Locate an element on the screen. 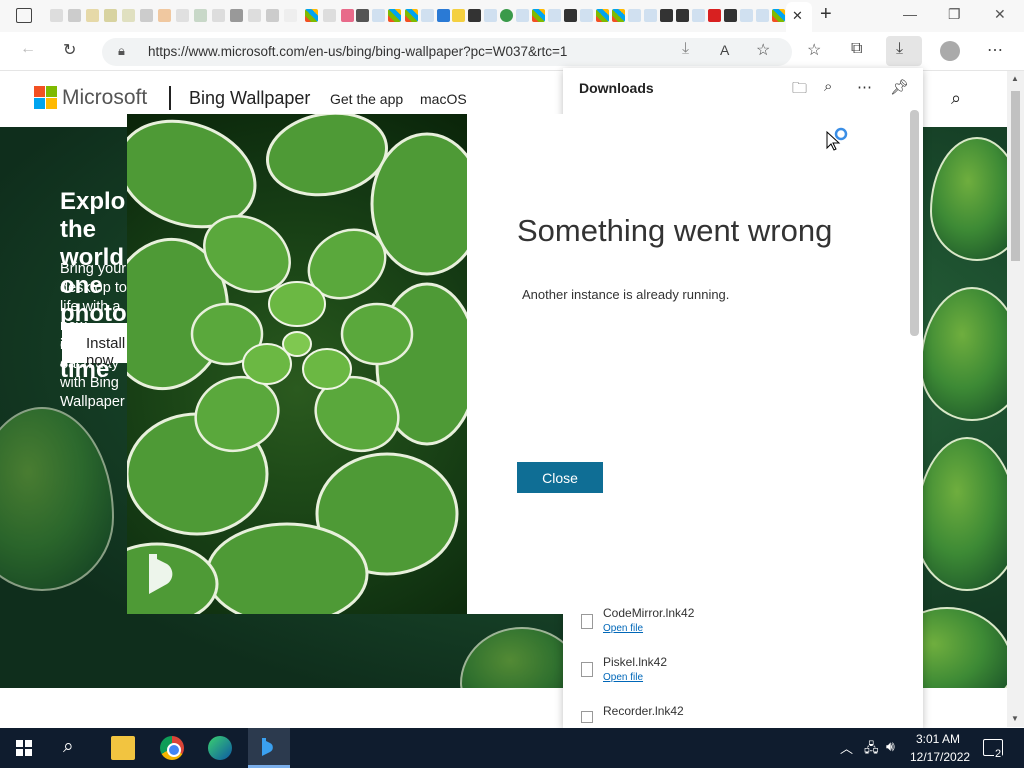  new-tab-icon: + is located at coordinates (826, 14).